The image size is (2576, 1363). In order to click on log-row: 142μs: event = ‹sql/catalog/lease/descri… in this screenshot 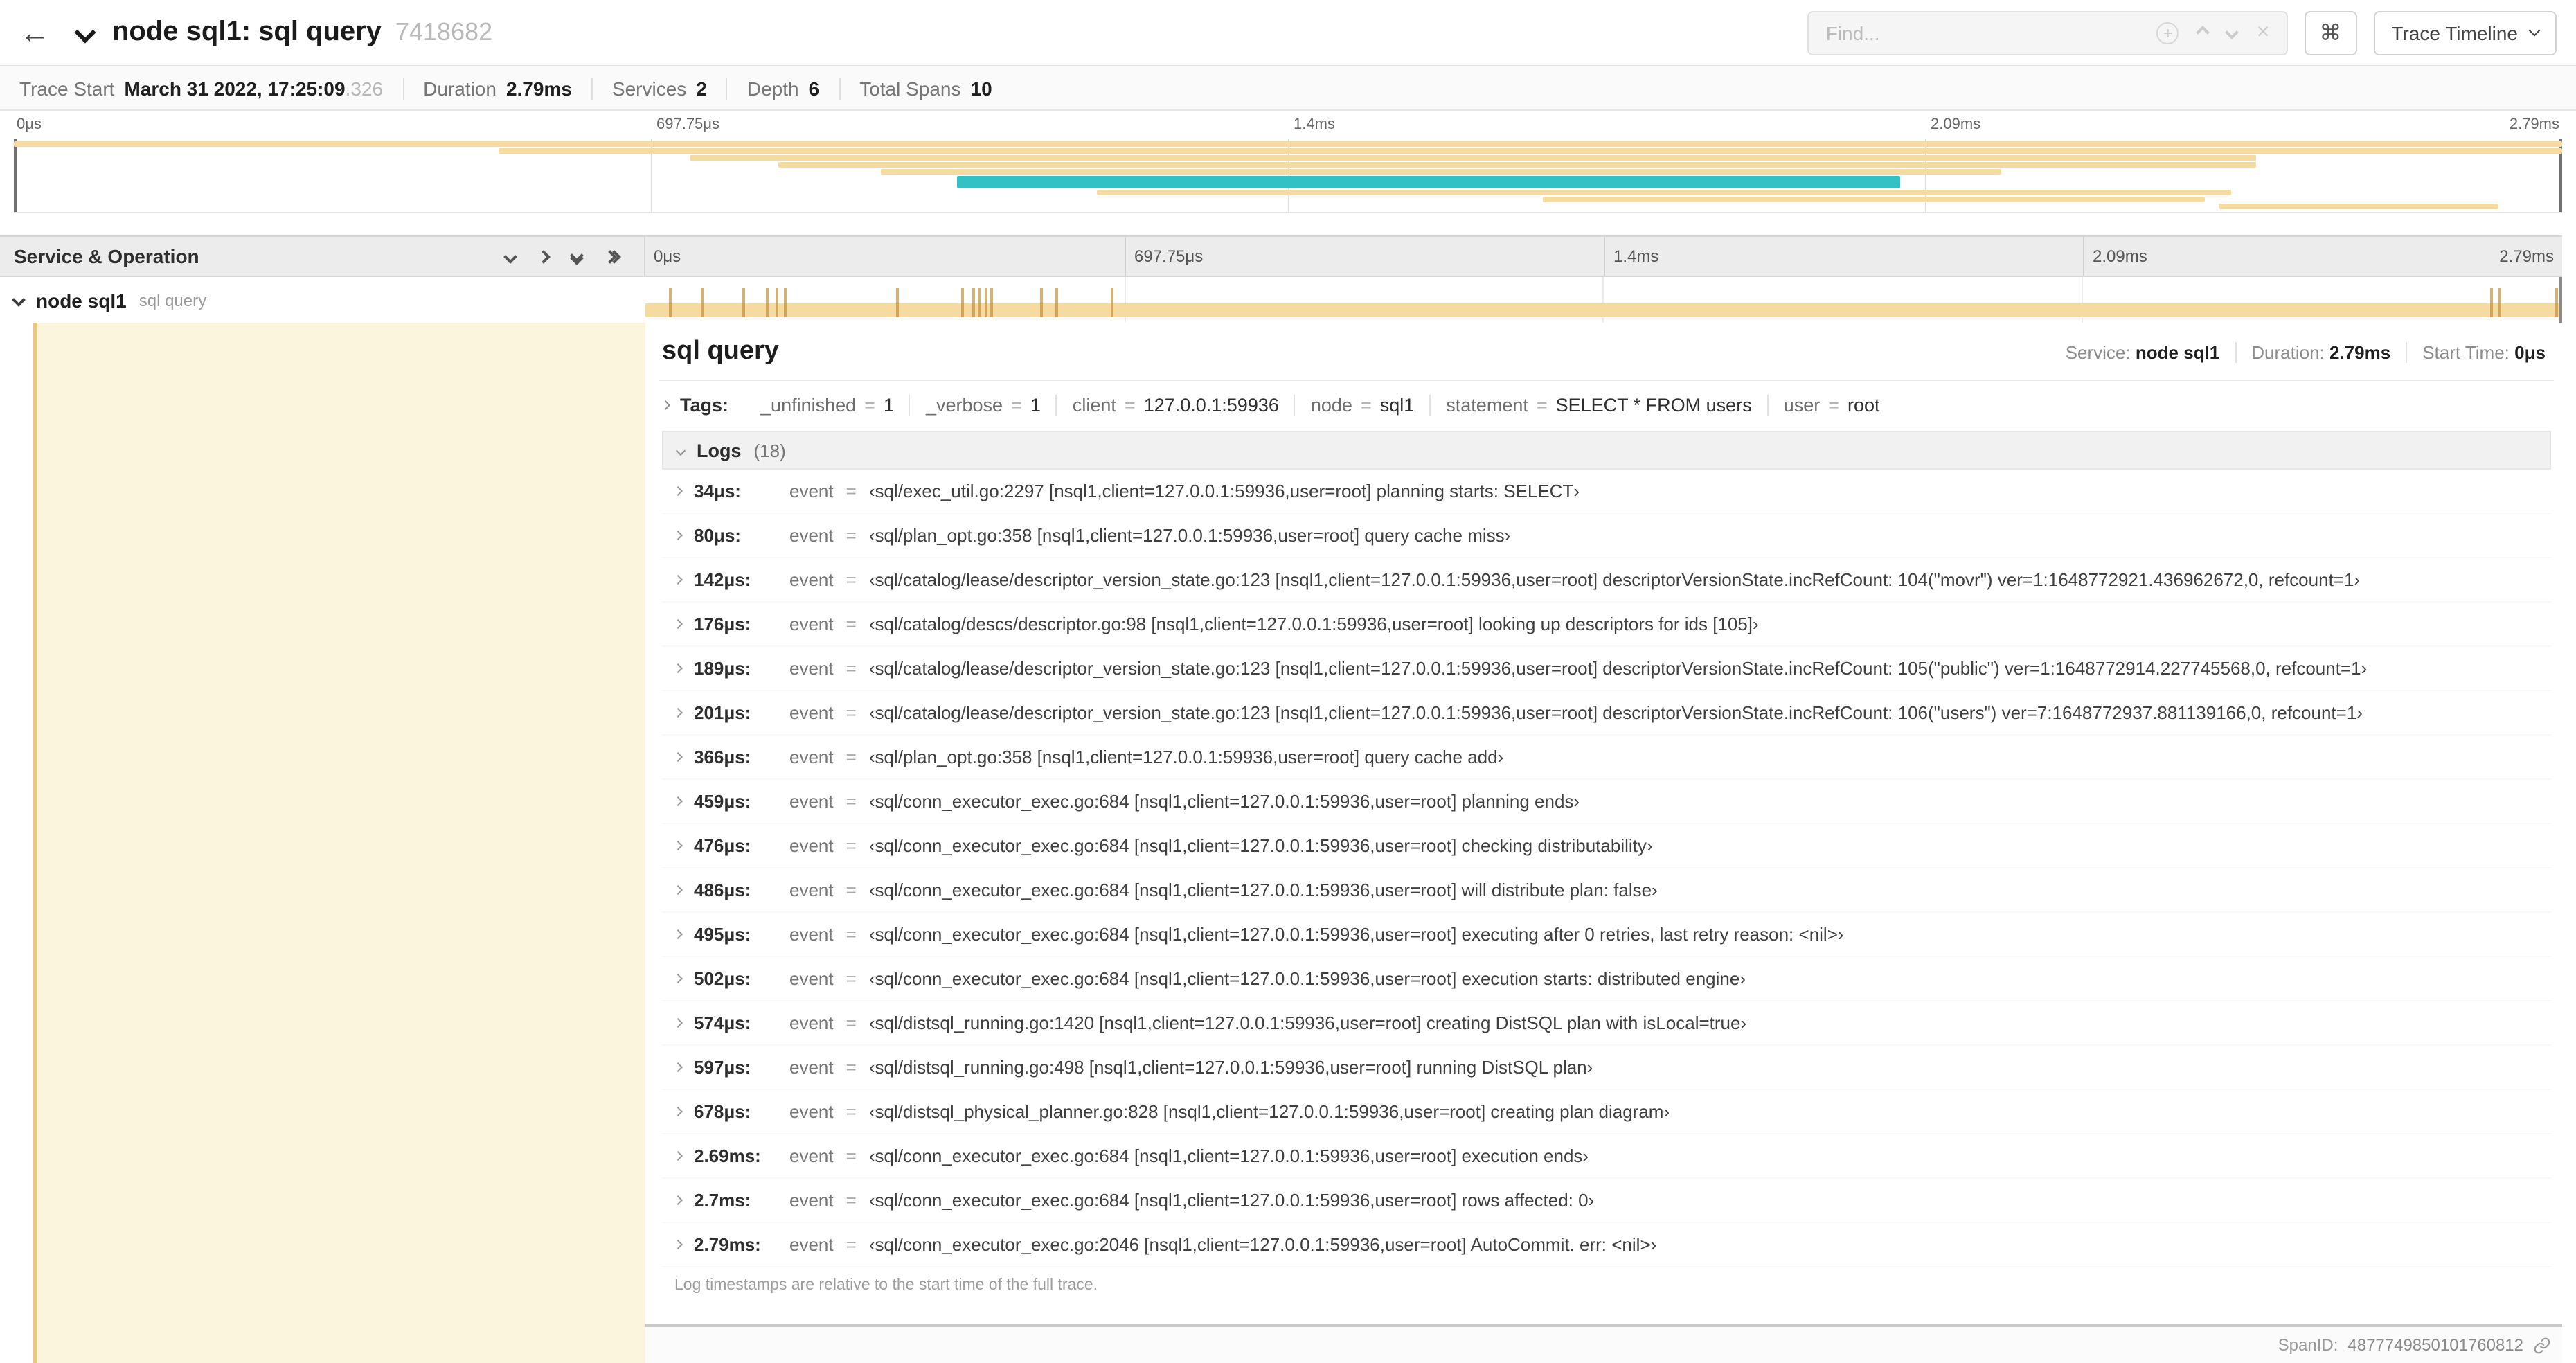, I will do `click(1606, 581)`.